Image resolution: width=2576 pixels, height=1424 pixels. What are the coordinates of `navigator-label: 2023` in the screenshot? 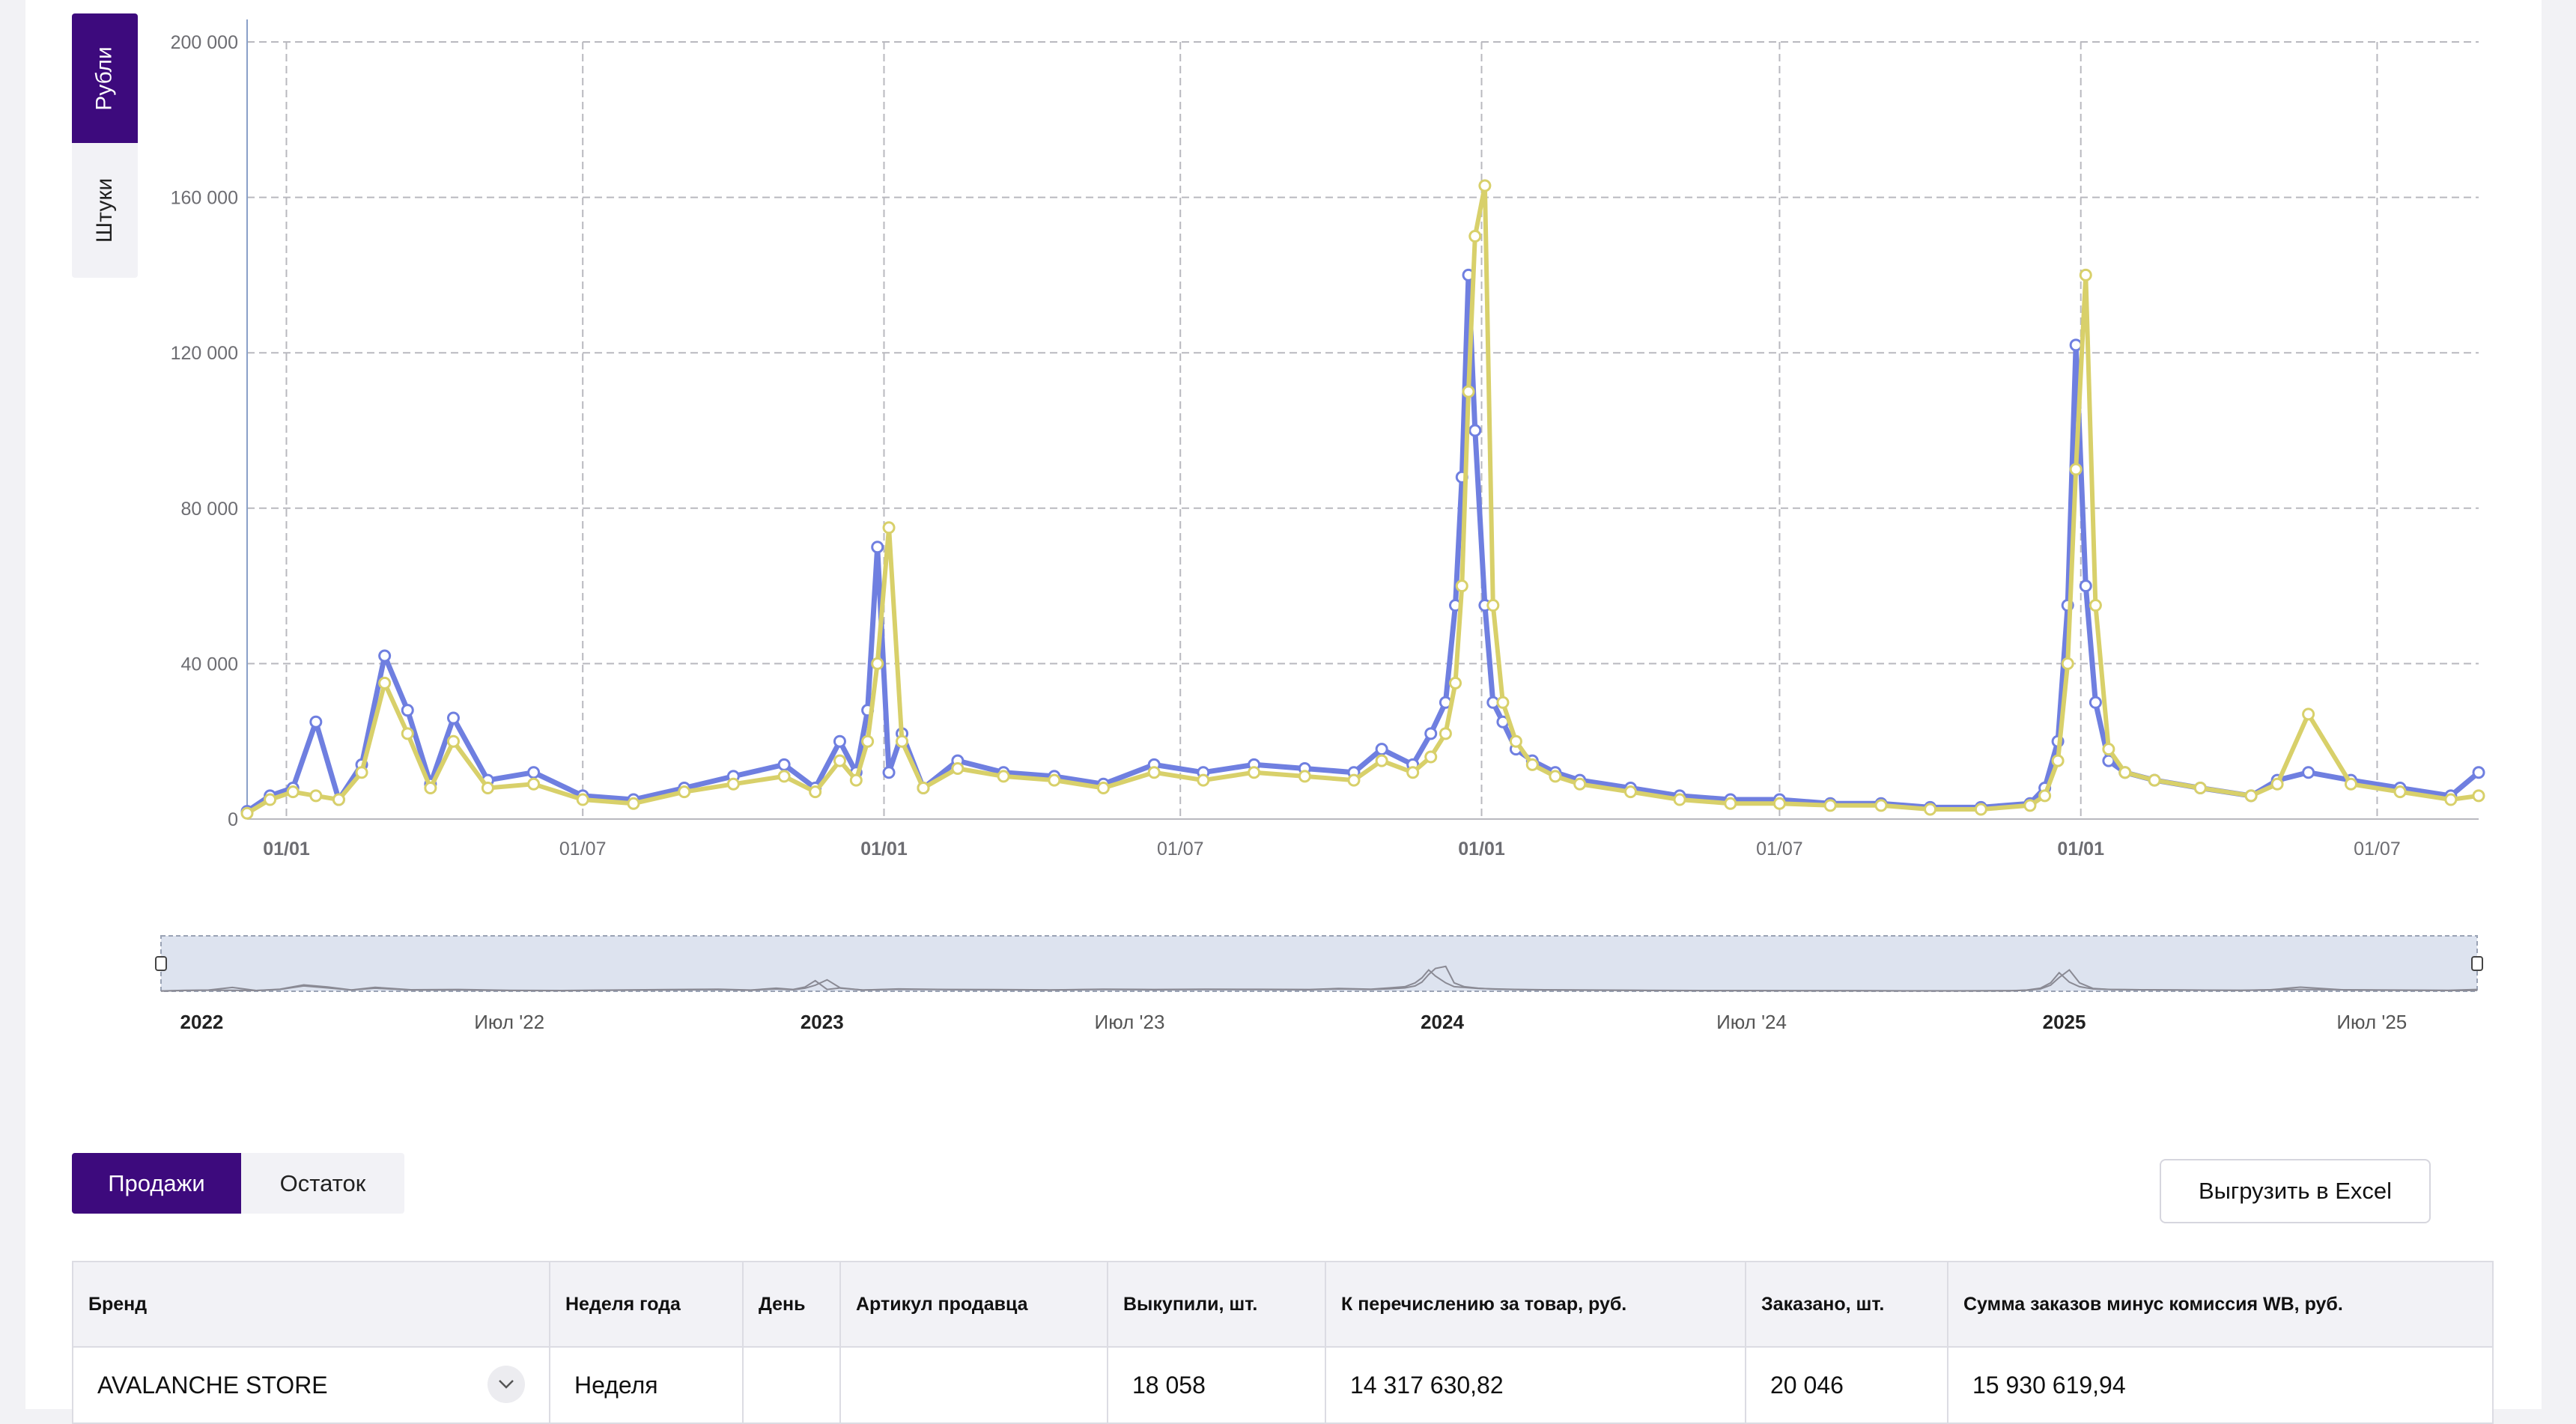 It's located at (822, 1022).